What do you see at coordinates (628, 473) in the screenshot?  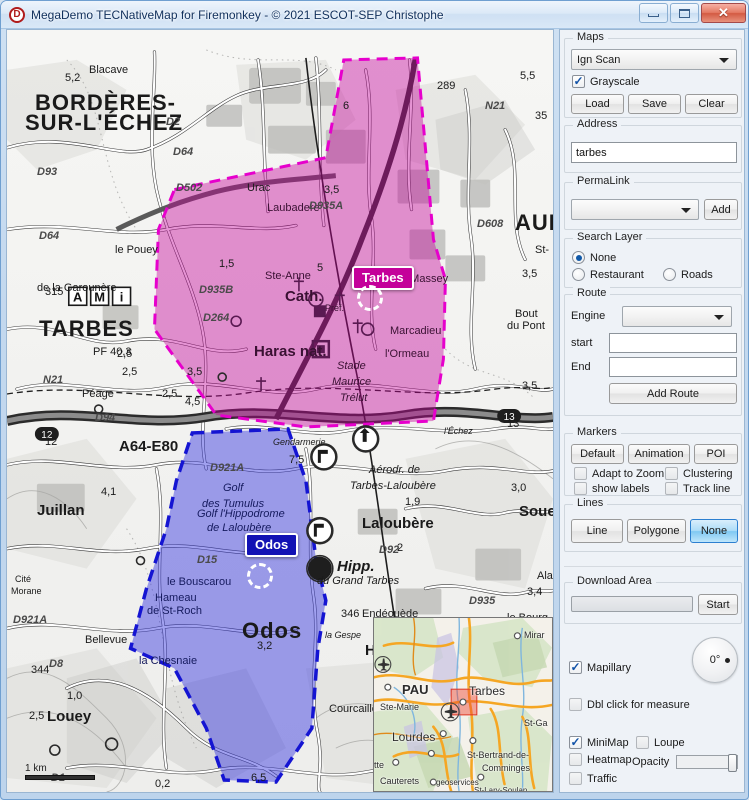 I see `adapt-to-zoom-label: Adapt to Zoom` at bounding box center [628, 473].